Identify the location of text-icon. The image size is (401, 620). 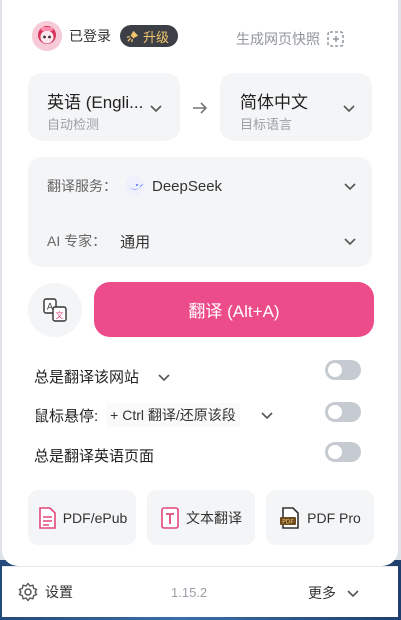
(170, 517).